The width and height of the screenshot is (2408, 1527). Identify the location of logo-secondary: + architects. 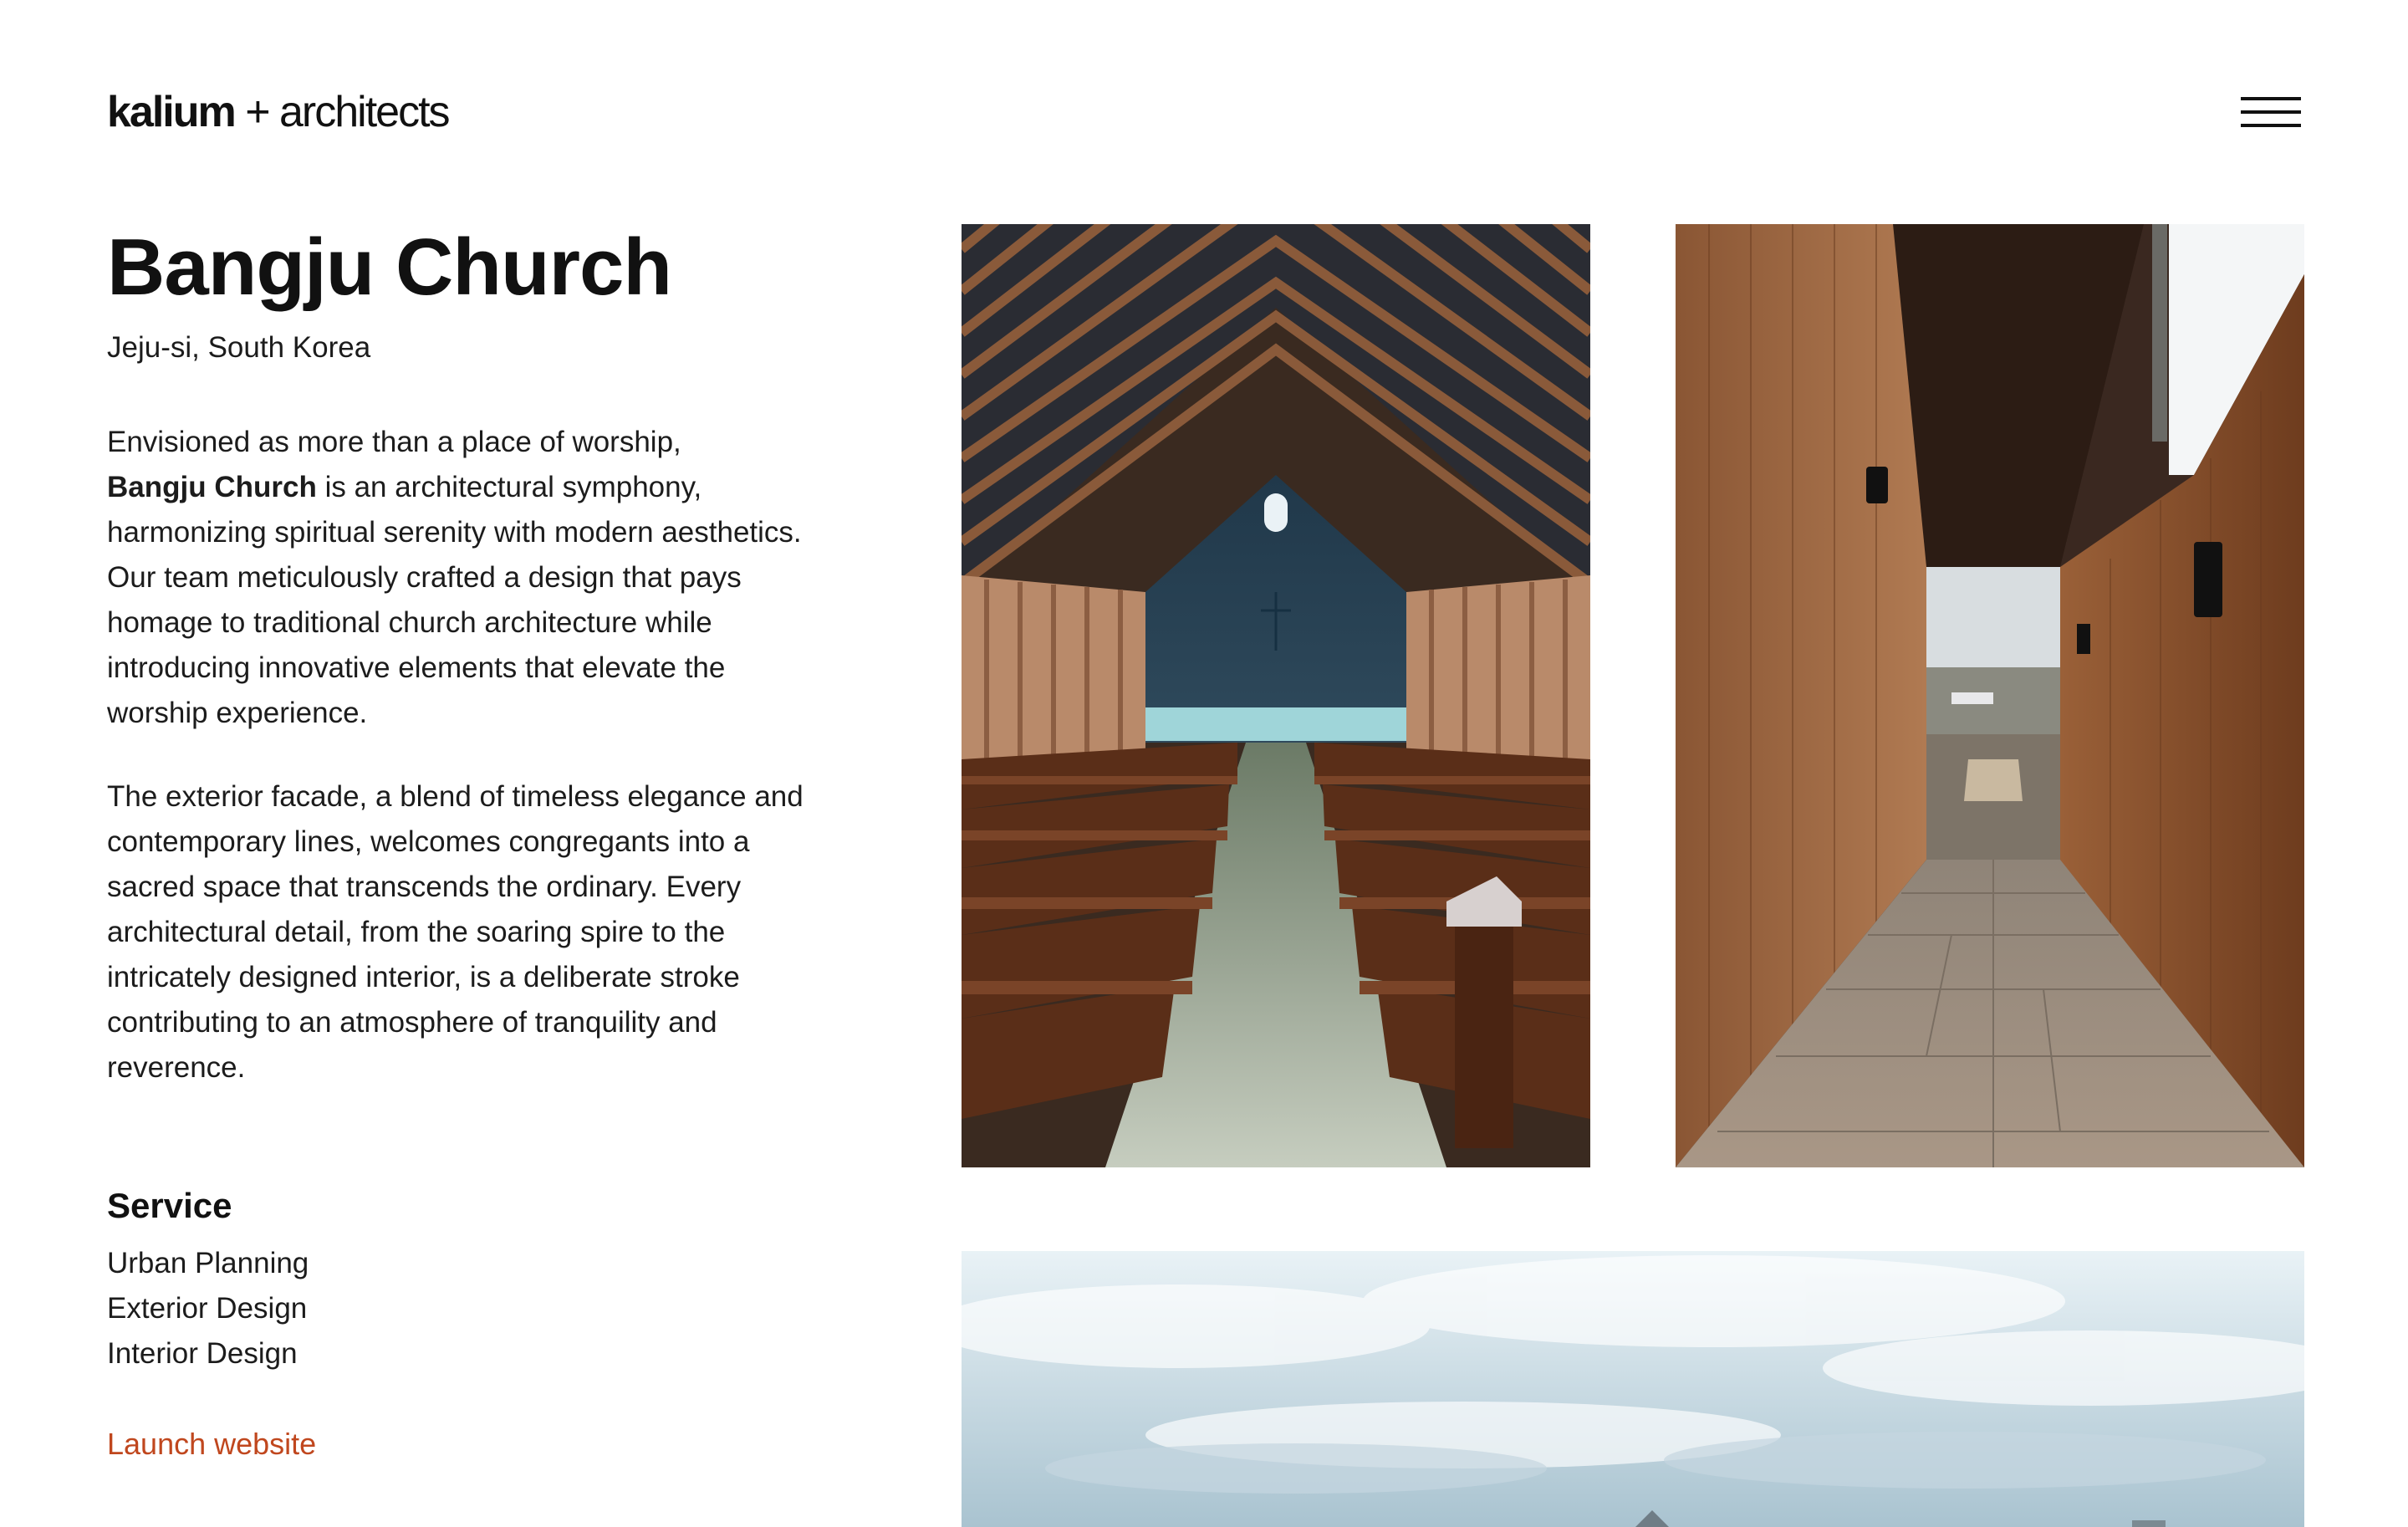
(348, 112).